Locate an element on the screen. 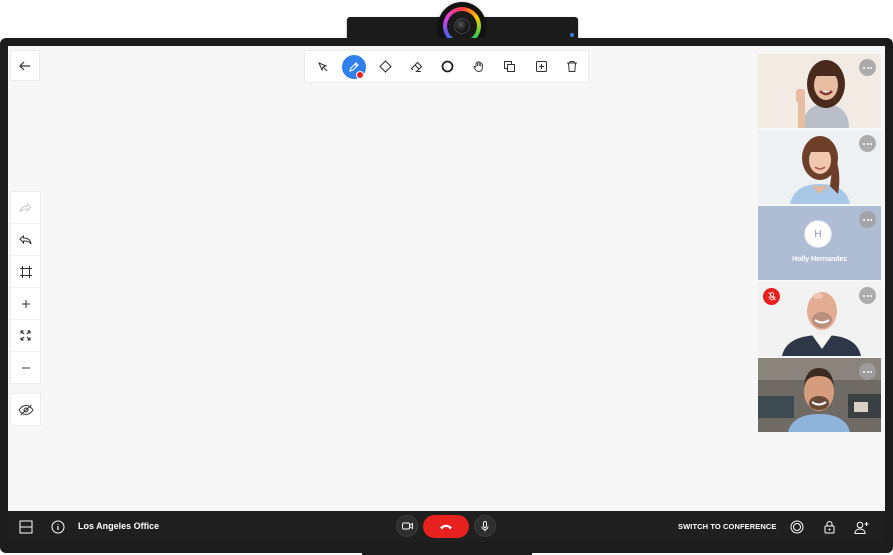  layers-tool-button is located at coordinates (509, 67).